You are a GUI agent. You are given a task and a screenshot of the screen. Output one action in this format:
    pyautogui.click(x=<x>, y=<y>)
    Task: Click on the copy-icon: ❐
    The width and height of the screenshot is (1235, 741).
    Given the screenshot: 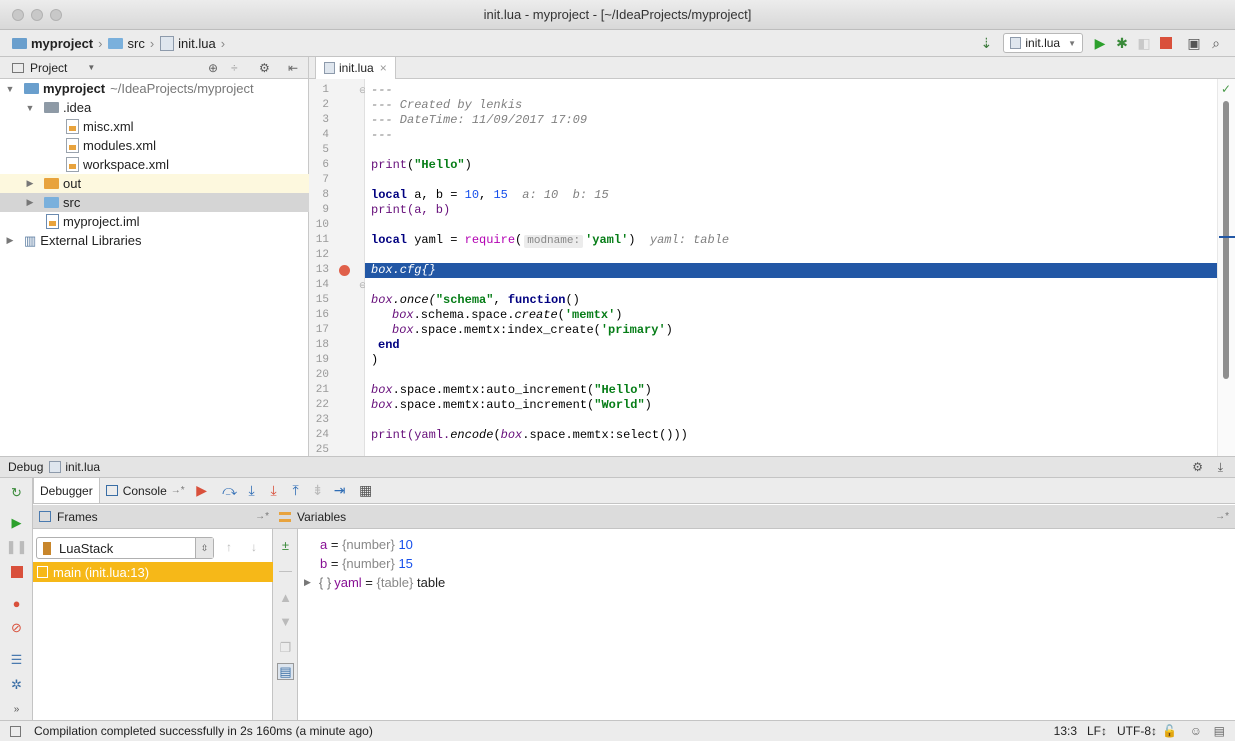 What is the action you would take?
    pyautogui.click(x=285, y=647)
    